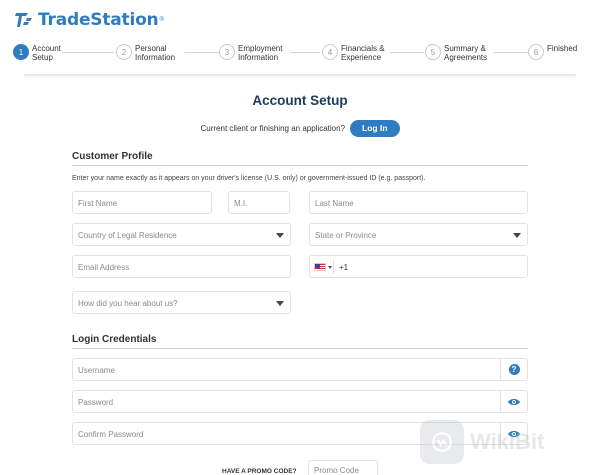  What do you see at coordinates (155, 53) in the screenshot?
I see `step-label: Personal Information` at bounding box center [155, 53].